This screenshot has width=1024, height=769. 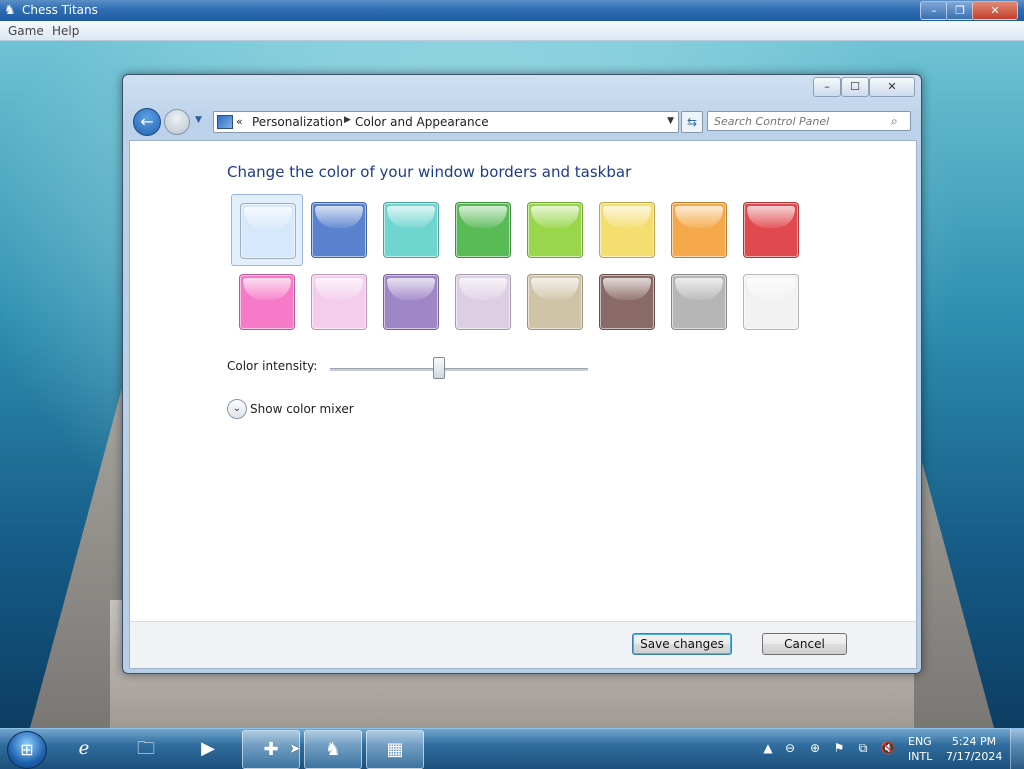 I want to click on mouse-cursor-icon: ➤, so click(x=295, y=749).